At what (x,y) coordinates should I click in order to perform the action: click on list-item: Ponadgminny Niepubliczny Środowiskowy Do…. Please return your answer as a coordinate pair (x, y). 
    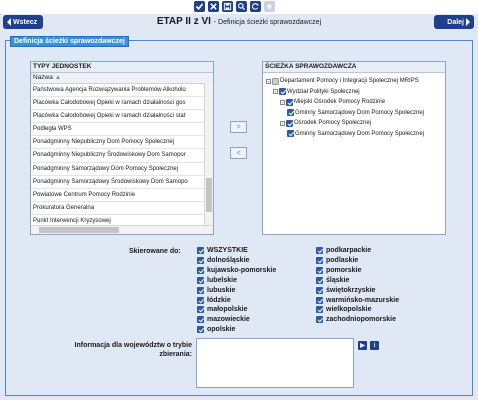
    Looking at the image, I should click on (118, 156).